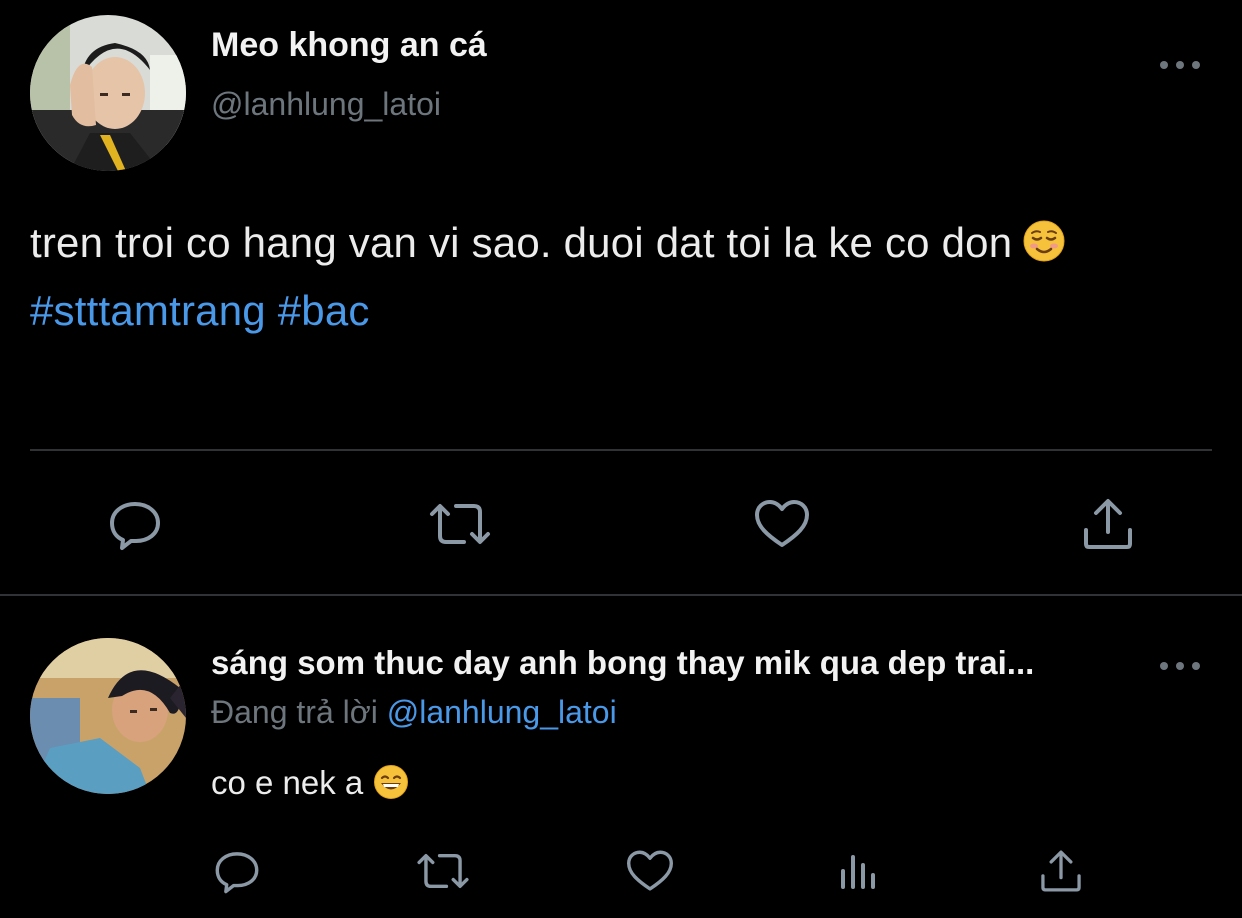 The height and width of the screenshot is (918, 1242). I want to click on grinning-face-emoji-icon, so click(391, 786).